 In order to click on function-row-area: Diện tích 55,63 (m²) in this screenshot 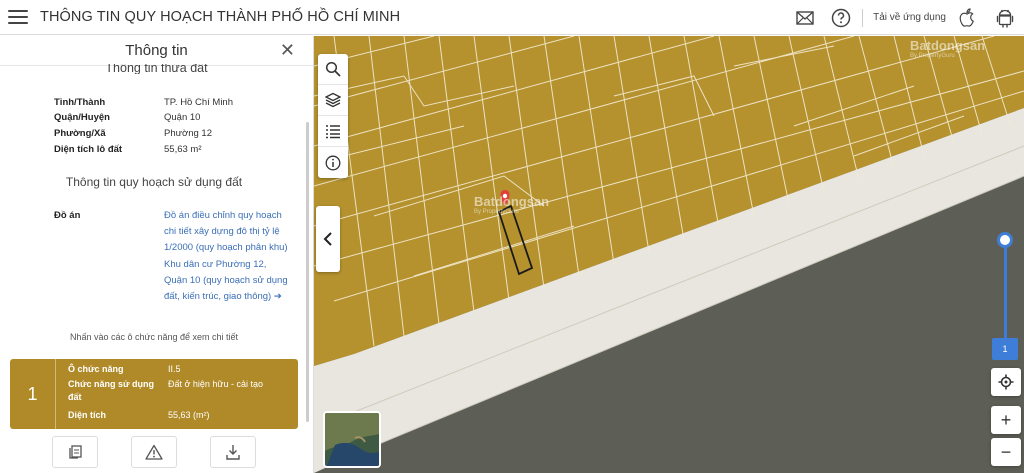, I will do `click(180, 415)`.